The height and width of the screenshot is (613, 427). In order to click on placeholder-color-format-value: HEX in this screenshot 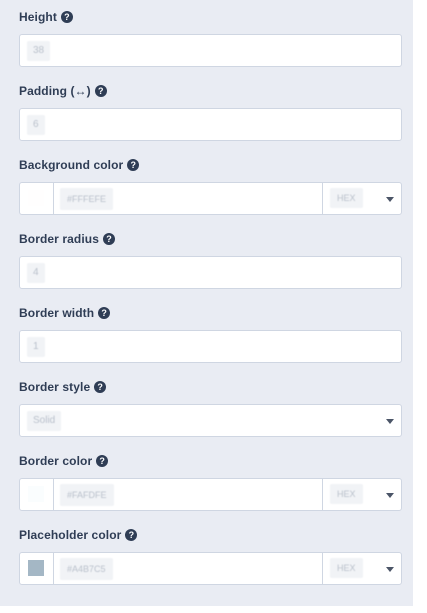, I will do `click(346, 568)`.